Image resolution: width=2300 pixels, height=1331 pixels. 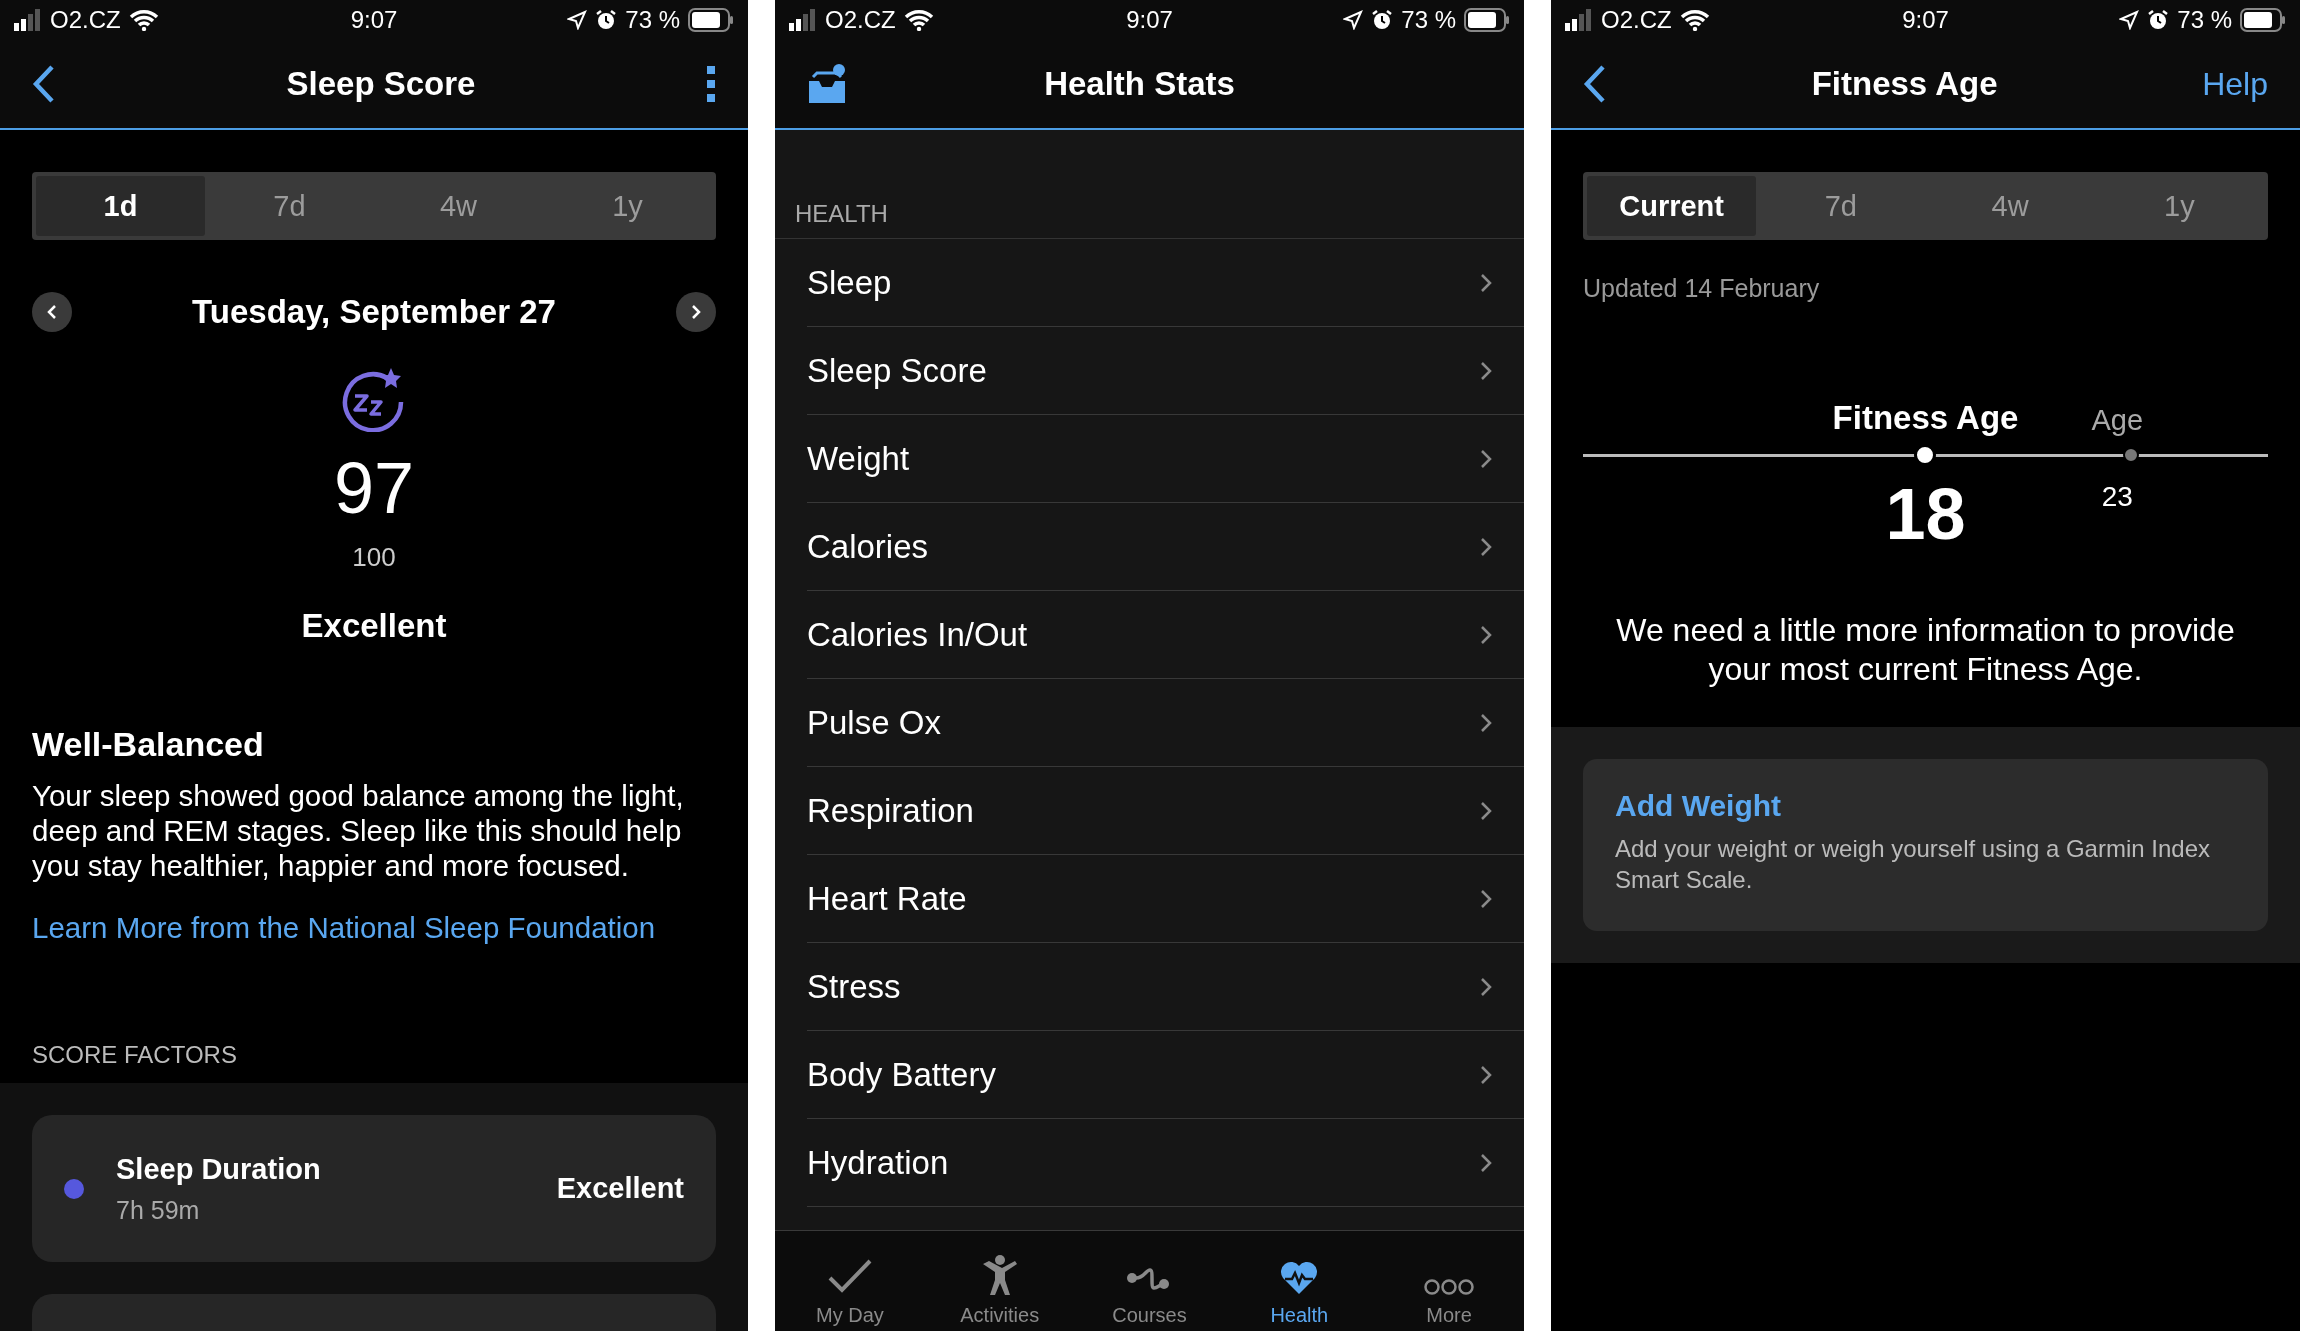 I want to click on health-stat-row: Weight, so click(x=1165, y=459).